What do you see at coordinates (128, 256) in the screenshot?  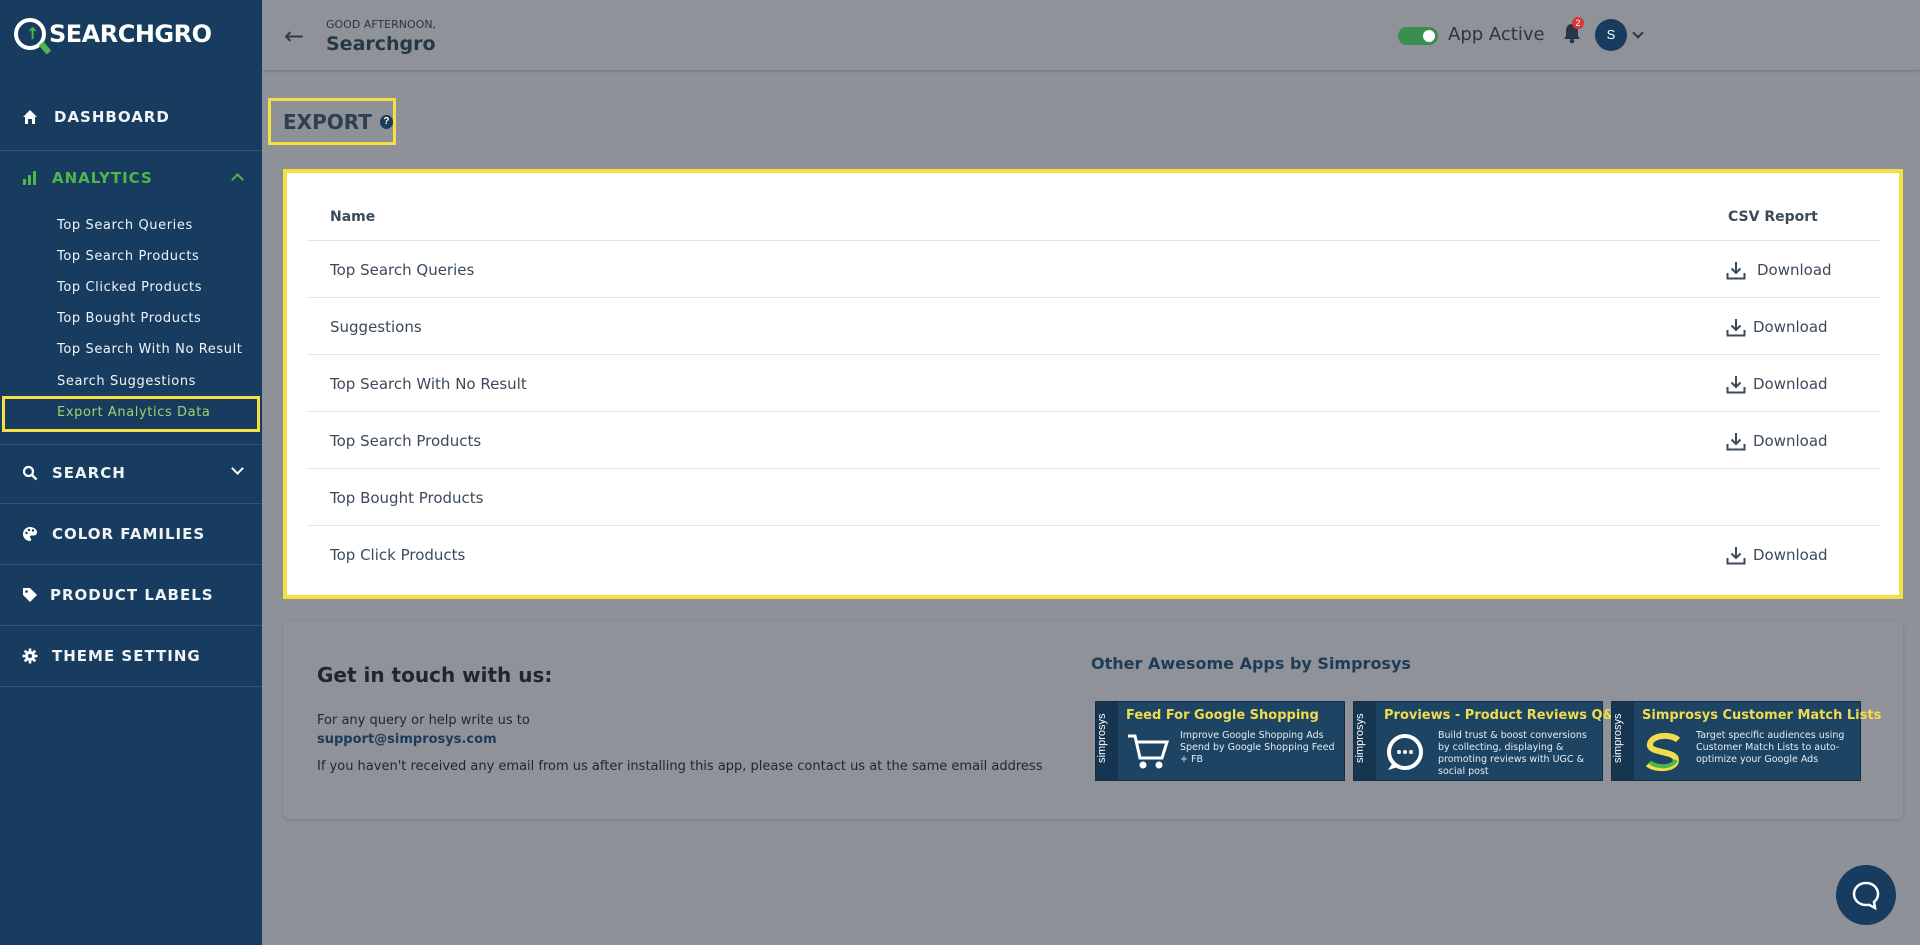 I see `sidebar-subitem-top-search-products: Top Search Products` at bounding box center [128, 256].